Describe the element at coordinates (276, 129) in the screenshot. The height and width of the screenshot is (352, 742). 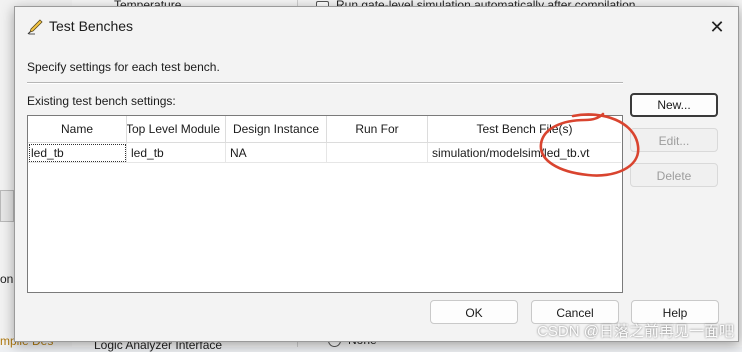
I see `column-header-design-instance: Design Instance` at that location.